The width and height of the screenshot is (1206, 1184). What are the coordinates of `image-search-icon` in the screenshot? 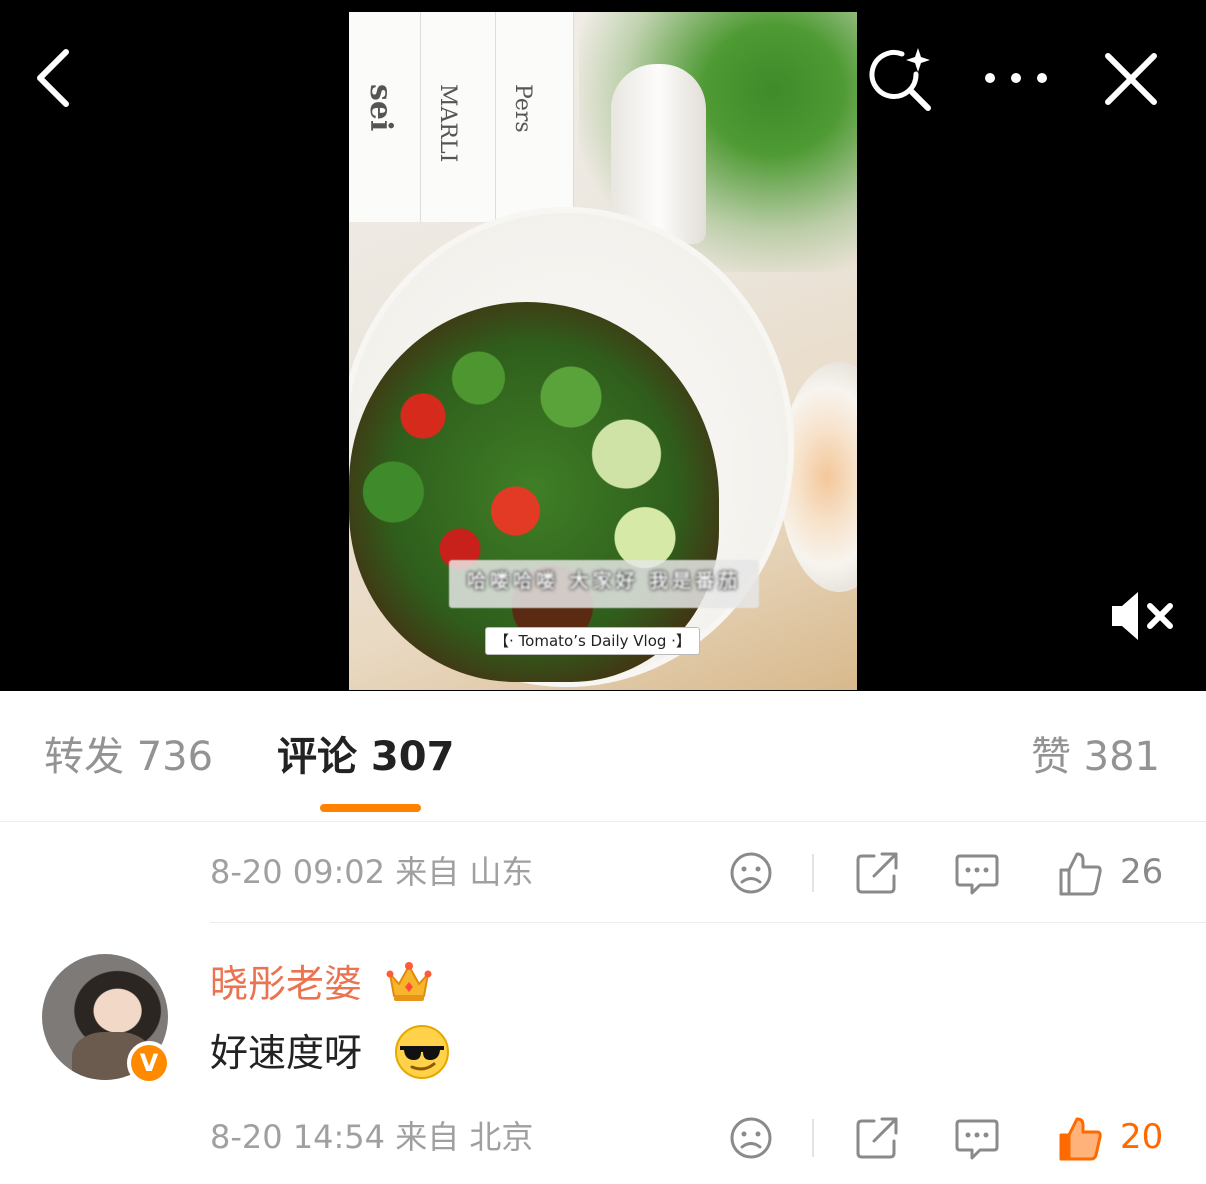 It's located at (900, 79).